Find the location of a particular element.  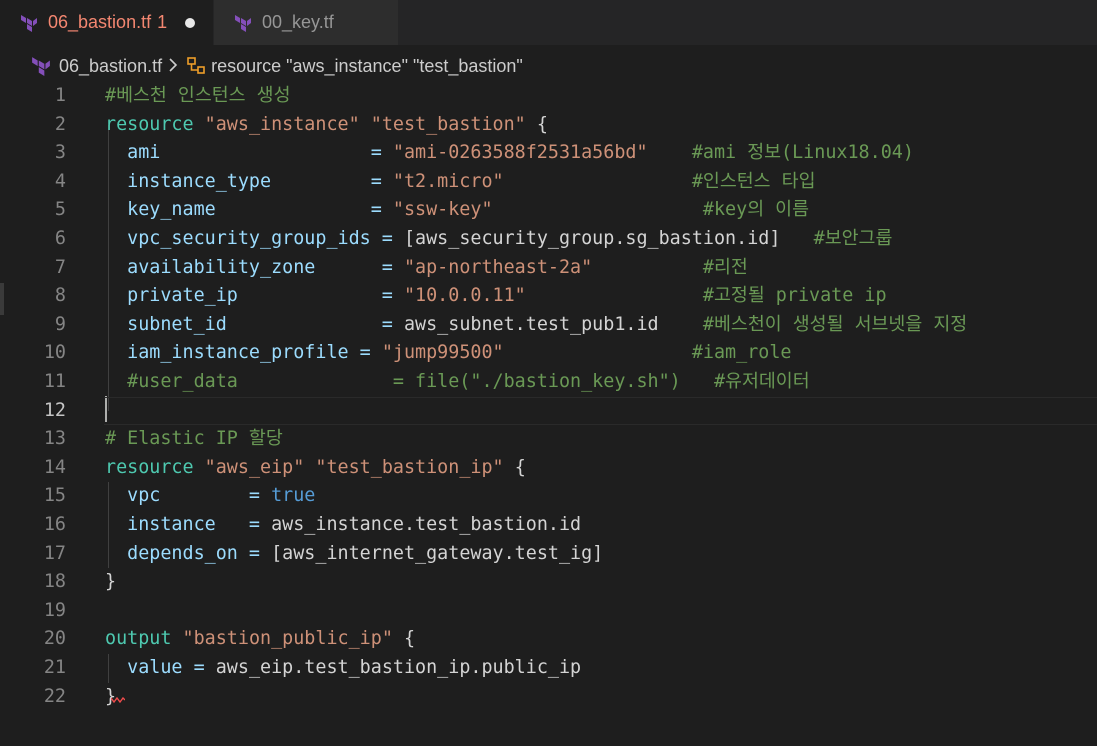

line-number: 3 is located at coordinates (60, 153).